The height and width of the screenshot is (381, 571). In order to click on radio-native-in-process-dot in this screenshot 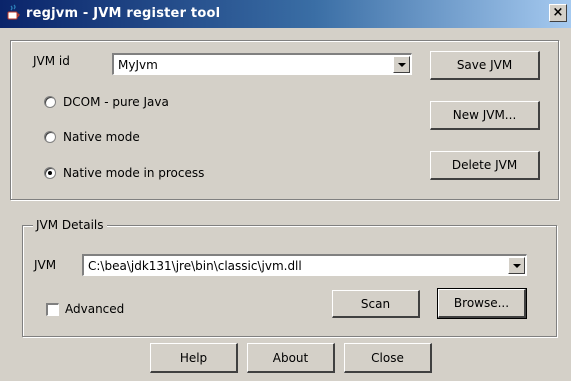, I will do `click(50, 173)`.